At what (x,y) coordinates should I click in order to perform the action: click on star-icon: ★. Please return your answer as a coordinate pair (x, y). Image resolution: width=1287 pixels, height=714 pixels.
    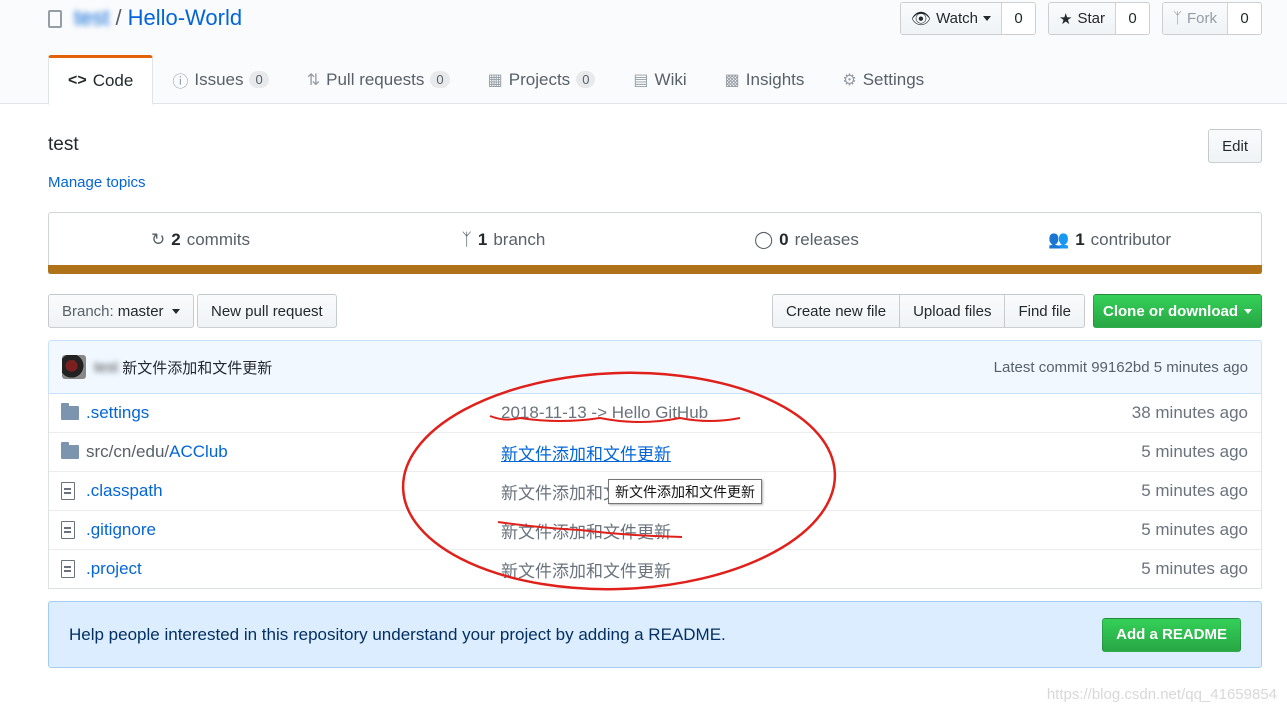
    Looking at the image, I should click on (1066, 19).